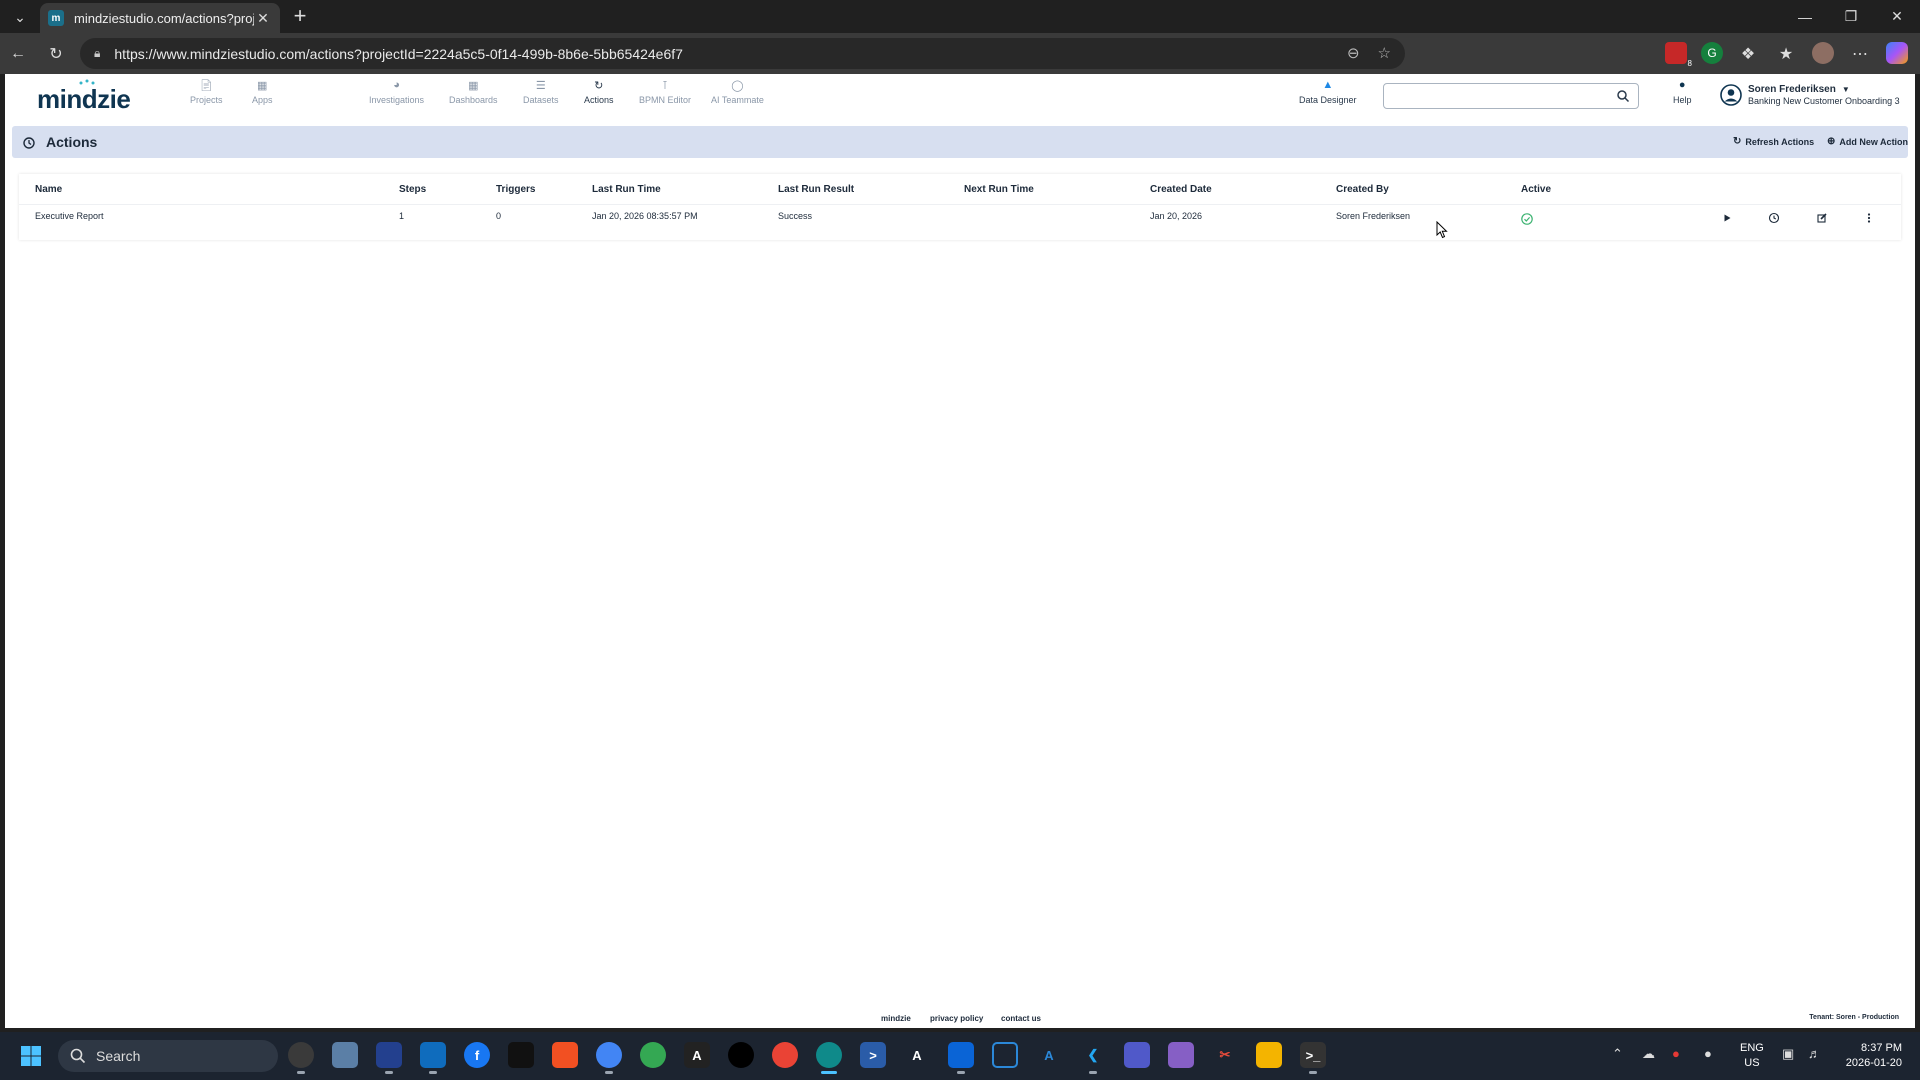 The height and width of the screenshot is (1080, 1920). Describe the element at coordinates (97, 53) in the screenshot. I see `site-info-icon: 🔒︎` at that location.